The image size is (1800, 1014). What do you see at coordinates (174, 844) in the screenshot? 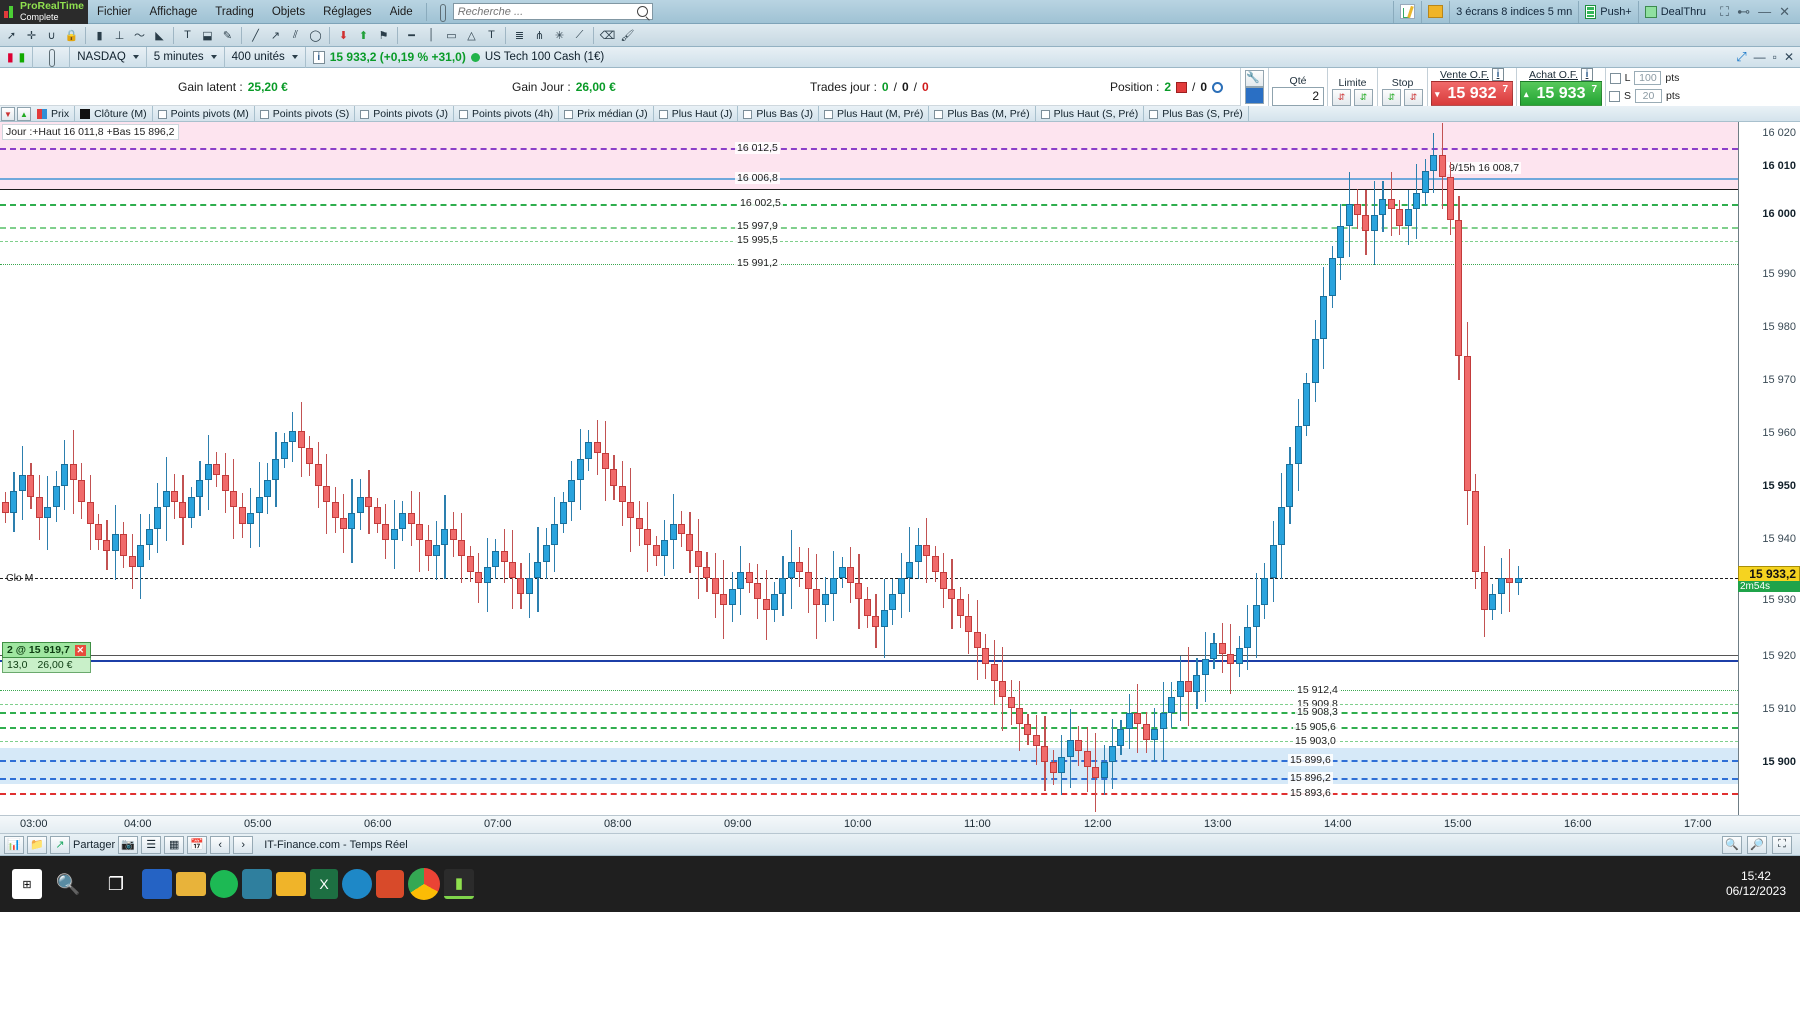
I see `grid-icon: ▦` at bounding box center [174, 844].